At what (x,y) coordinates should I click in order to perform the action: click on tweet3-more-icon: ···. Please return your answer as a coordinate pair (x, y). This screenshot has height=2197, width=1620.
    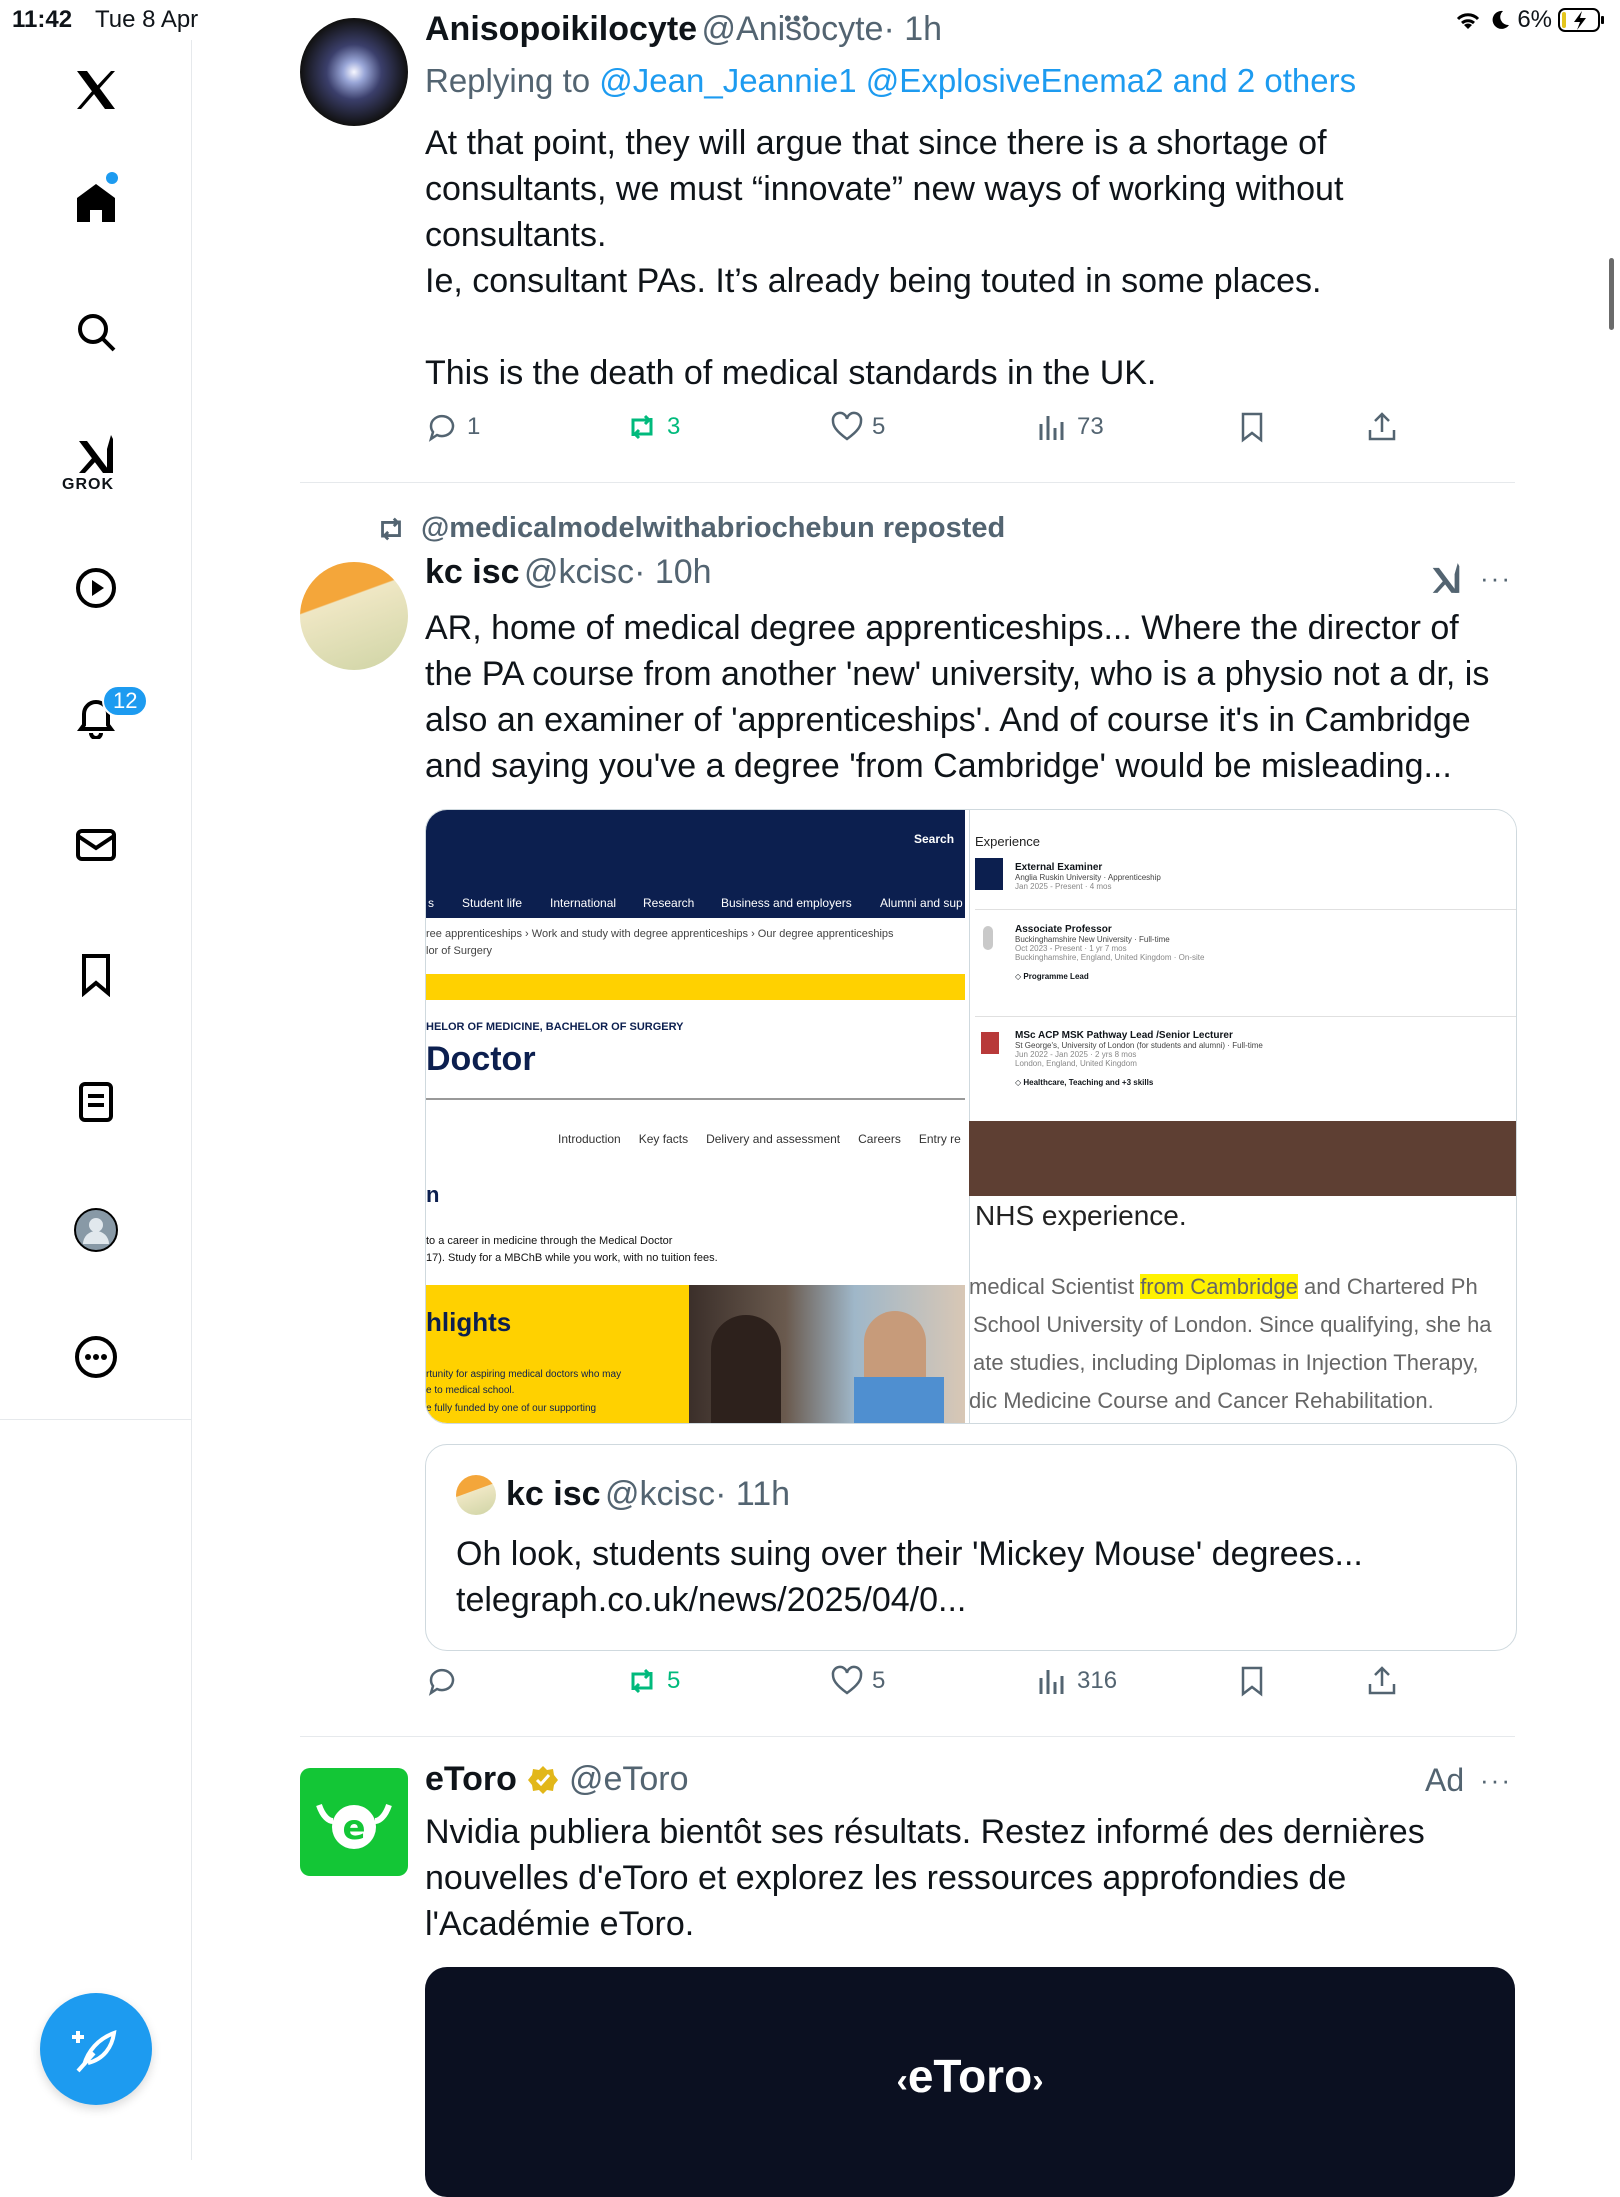
    Looking at the image, I should click on (1496, 1780).